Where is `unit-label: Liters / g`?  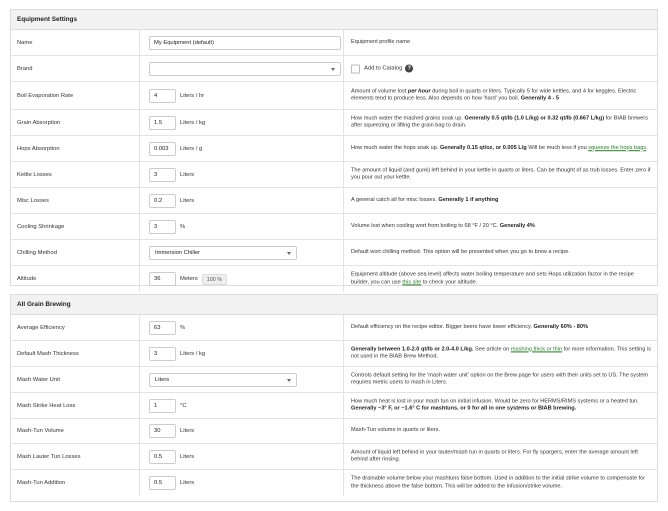 unit-label: Liters / g is located at coordinates (191, 148).